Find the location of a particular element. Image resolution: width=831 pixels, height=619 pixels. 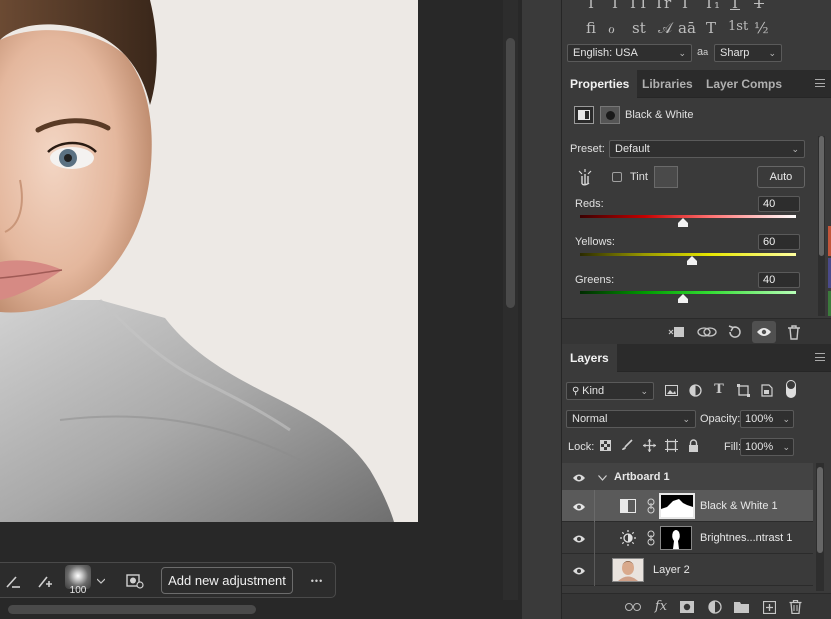

clip-to-layer-icon is located at coordinates (677, 332).